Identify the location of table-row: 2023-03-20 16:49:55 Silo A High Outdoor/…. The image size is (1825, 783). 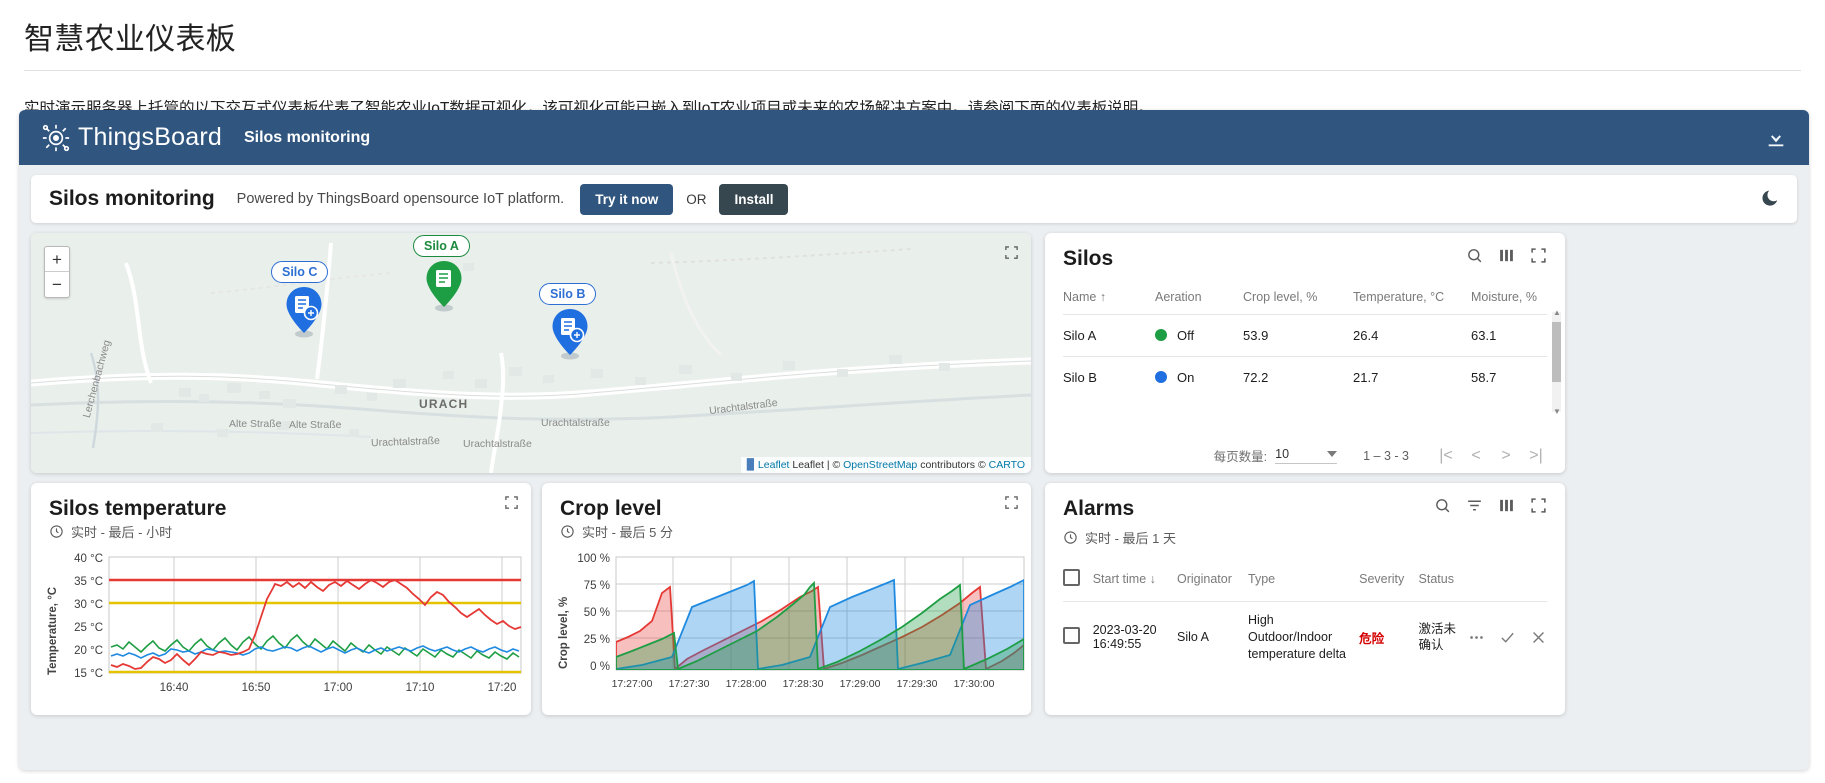
(1305, 637).